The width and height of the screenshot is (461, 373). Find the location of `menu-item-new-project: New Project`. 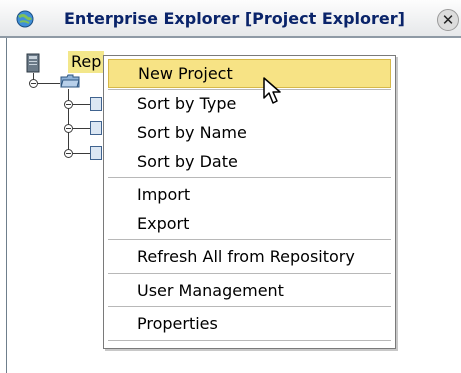

menu-item-new-project: New Project is located at coordinates (249, 73).